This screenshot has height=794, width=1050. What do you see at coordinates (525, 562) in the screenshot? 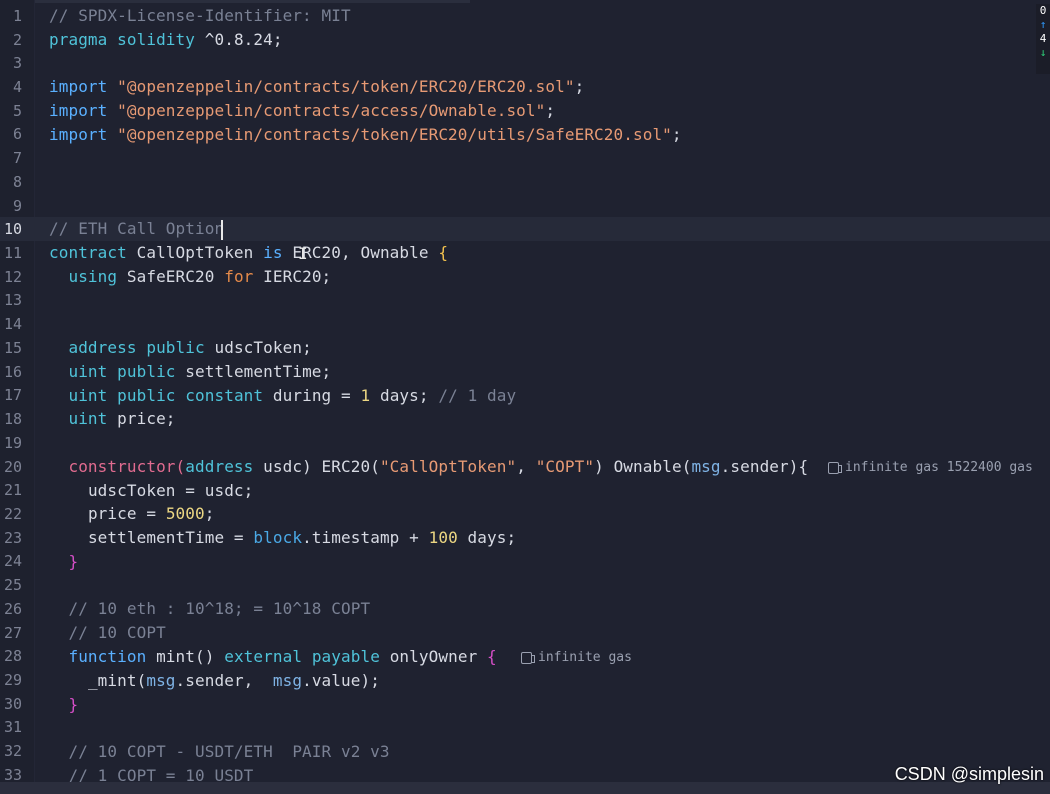
I see `line-row: 24` at bounding box center [525, 562].